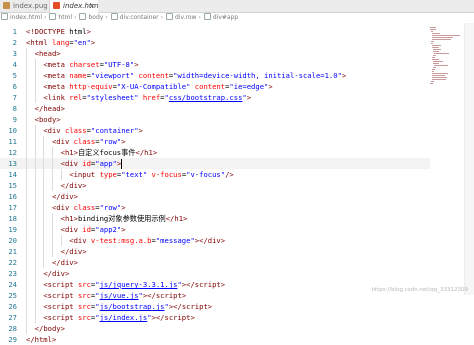  What do you see at coordinates (158, 317) in the screenshot?
I see `code-token: ></` at bounding box center [158, 317].